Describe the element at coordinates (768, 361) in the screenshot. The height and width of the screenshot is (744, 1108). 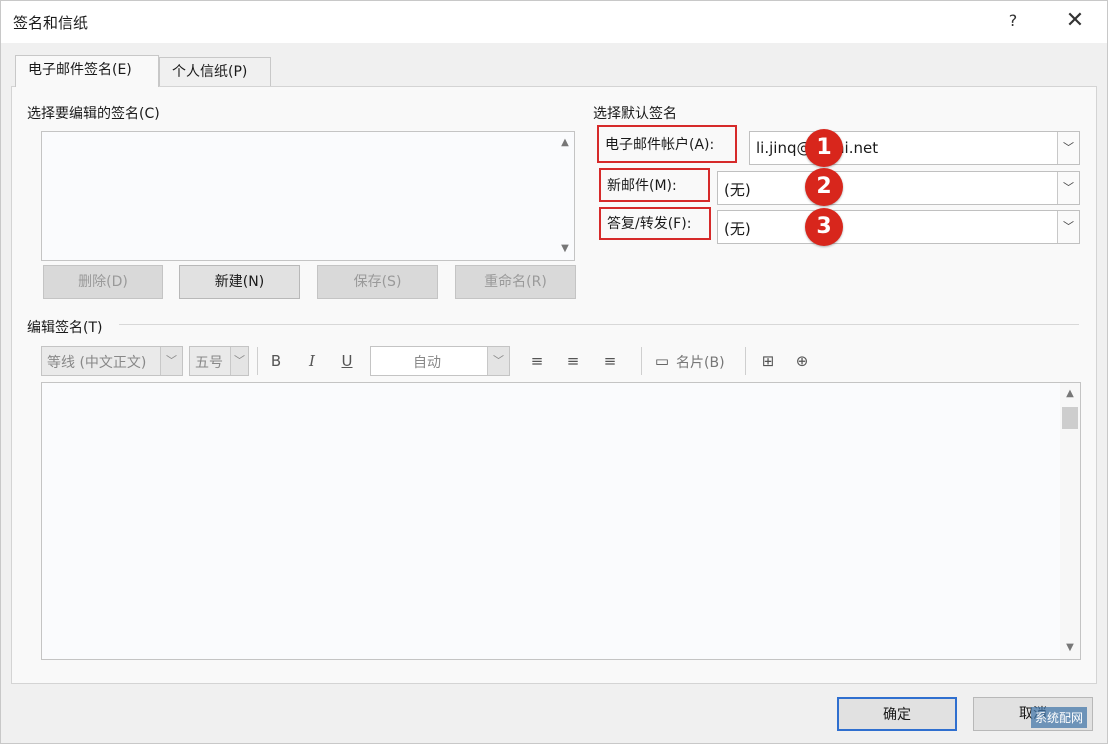
I see `insert-picture-icon: ⊞` at that location.